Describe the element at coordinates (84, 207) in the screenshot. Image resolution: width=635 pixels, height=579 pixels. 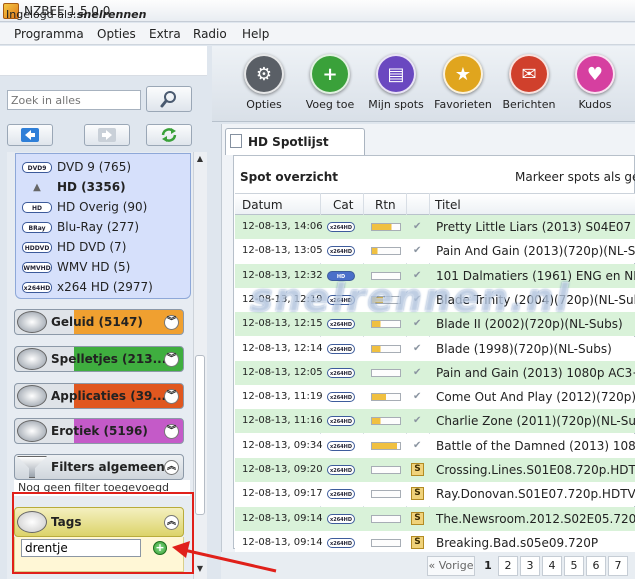
I see `category-item-hd-overig: HD HD Overig (90)` at that location.